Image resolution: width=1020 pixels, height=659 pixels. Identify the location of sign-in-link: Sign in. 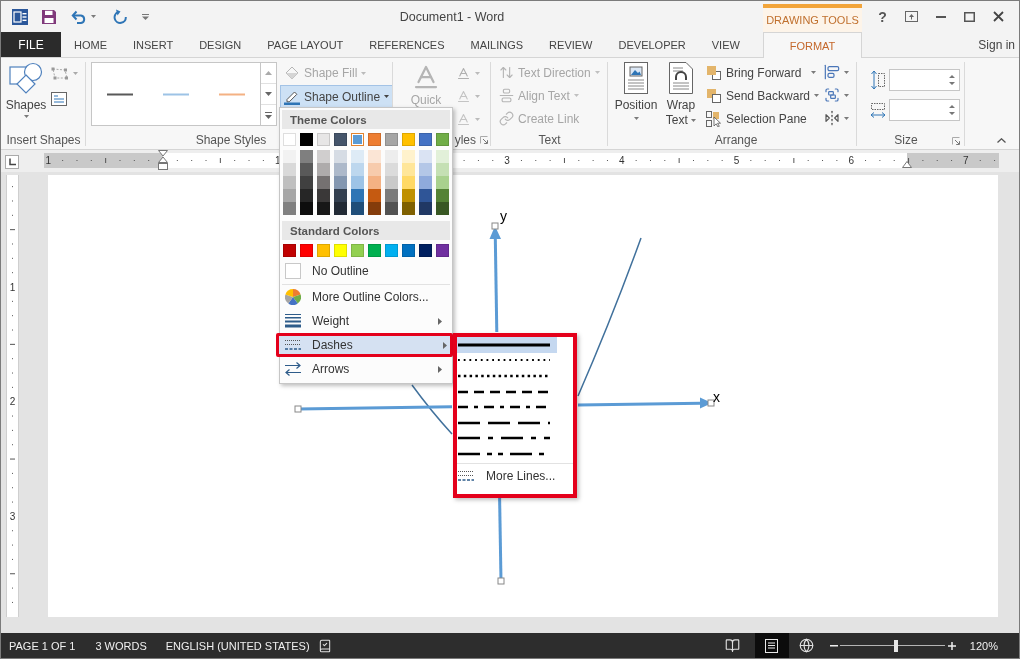
(996, 44).